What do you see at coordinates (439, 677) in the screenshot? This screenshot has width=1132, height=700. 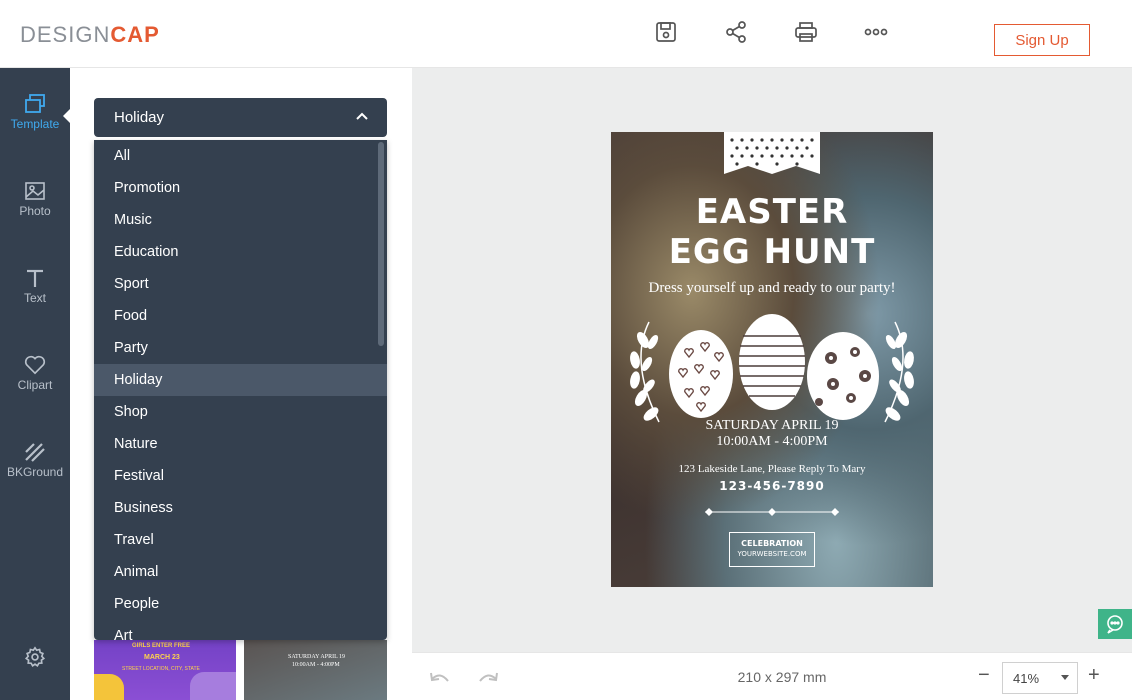 I see `undo-icon` at bounding box center [439, 677].